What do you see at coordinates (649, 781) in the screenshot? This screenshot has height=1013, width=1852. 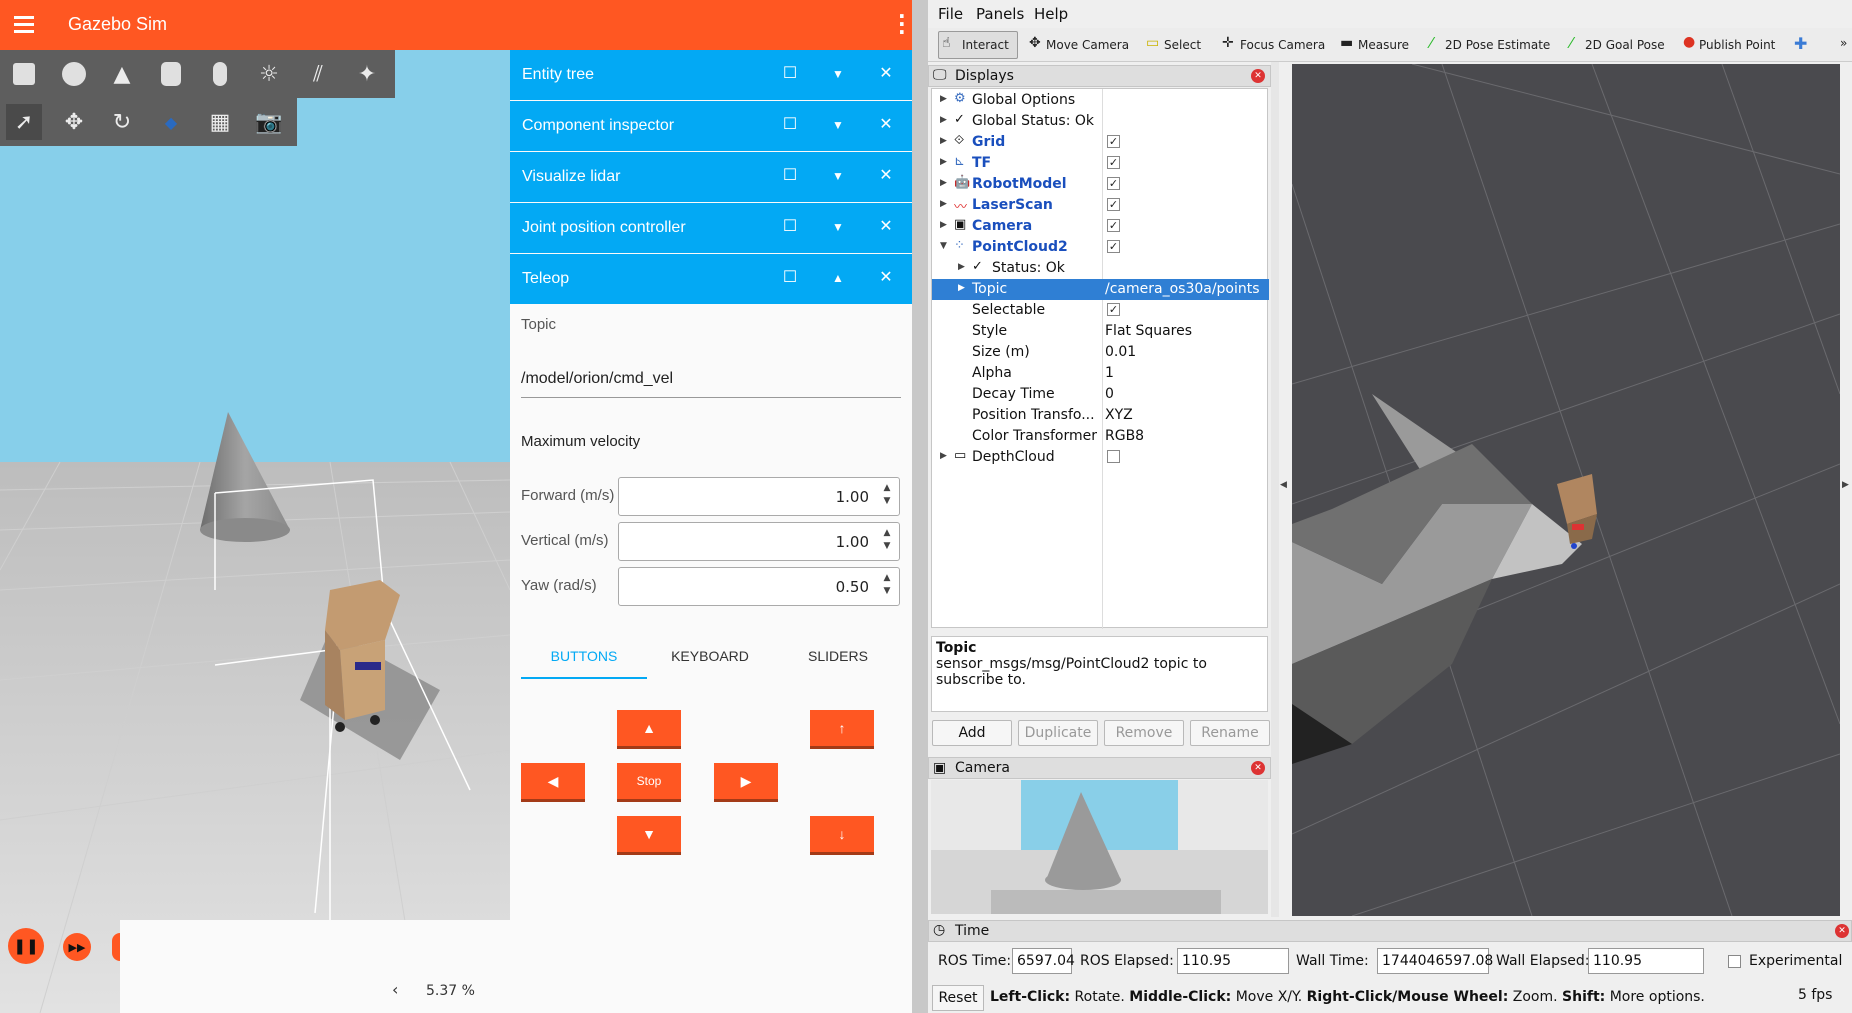 I see `stop-button: Stop` at bounding box center [649, 781].